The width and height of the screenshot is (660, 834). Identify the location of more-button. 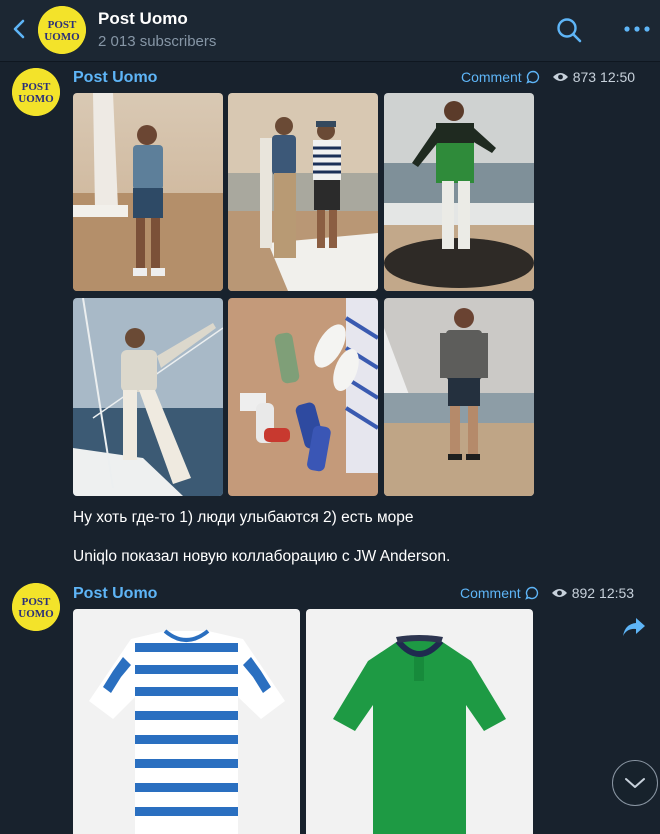
(637, 29).